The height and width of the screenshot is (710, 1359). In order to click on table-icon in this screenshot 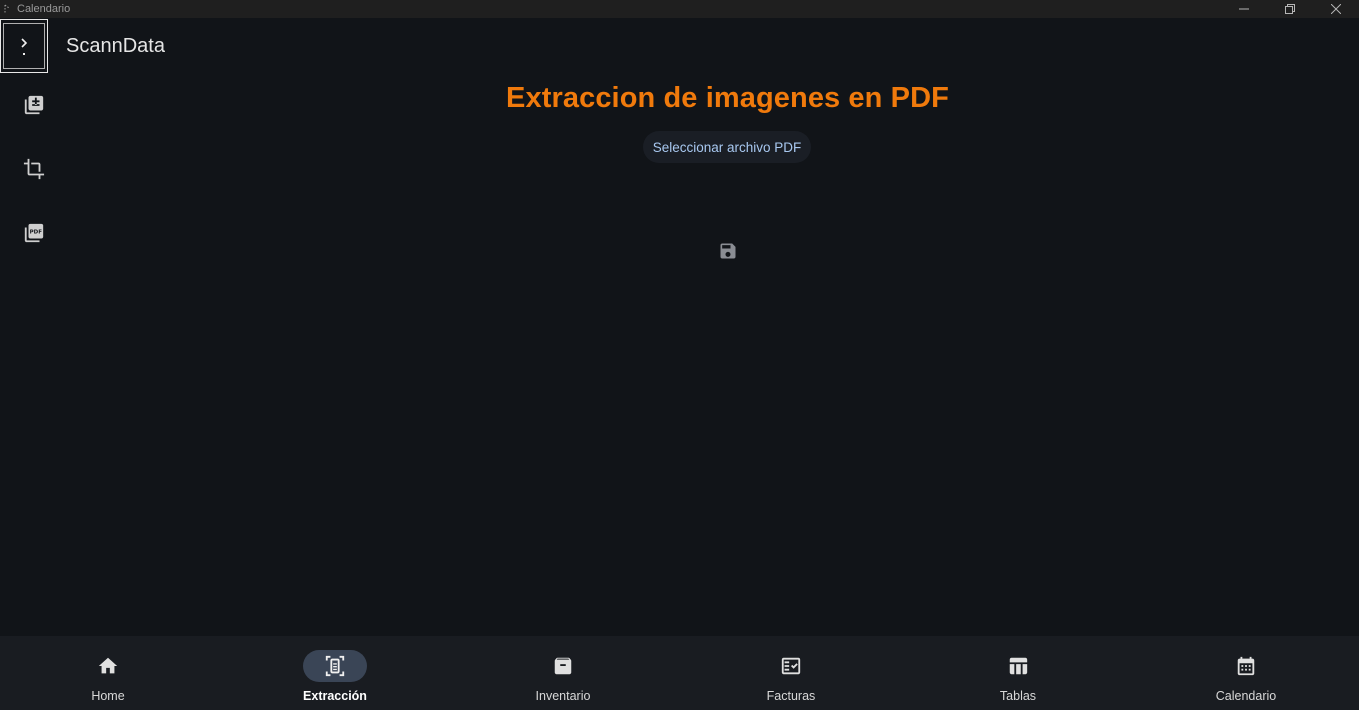, I will do `click(1018, 666)`.